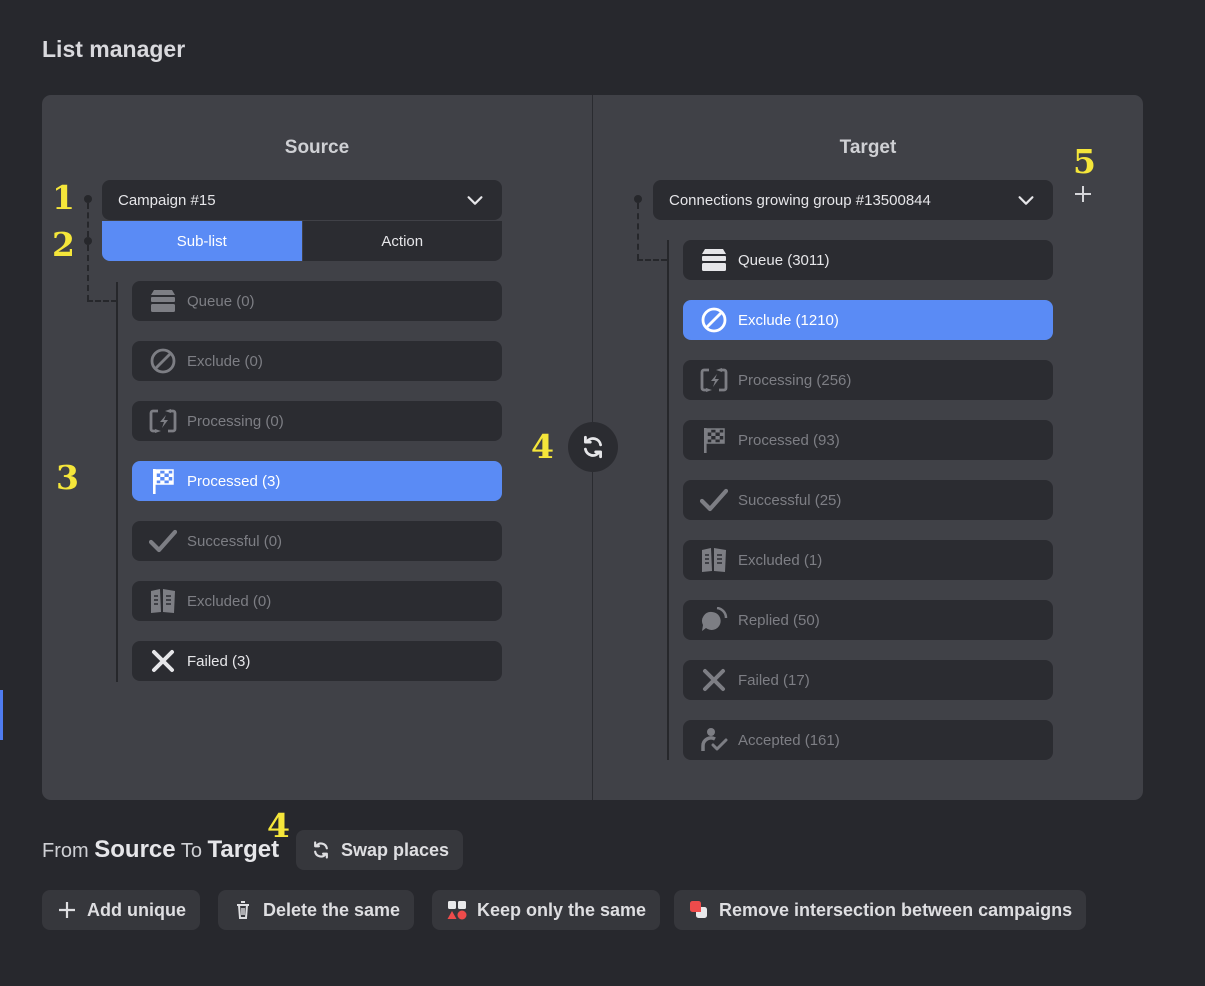 The width and height of the screenshot is (1205, 986). I want to click on list-item-label: Processing (256), so click(795, 380).